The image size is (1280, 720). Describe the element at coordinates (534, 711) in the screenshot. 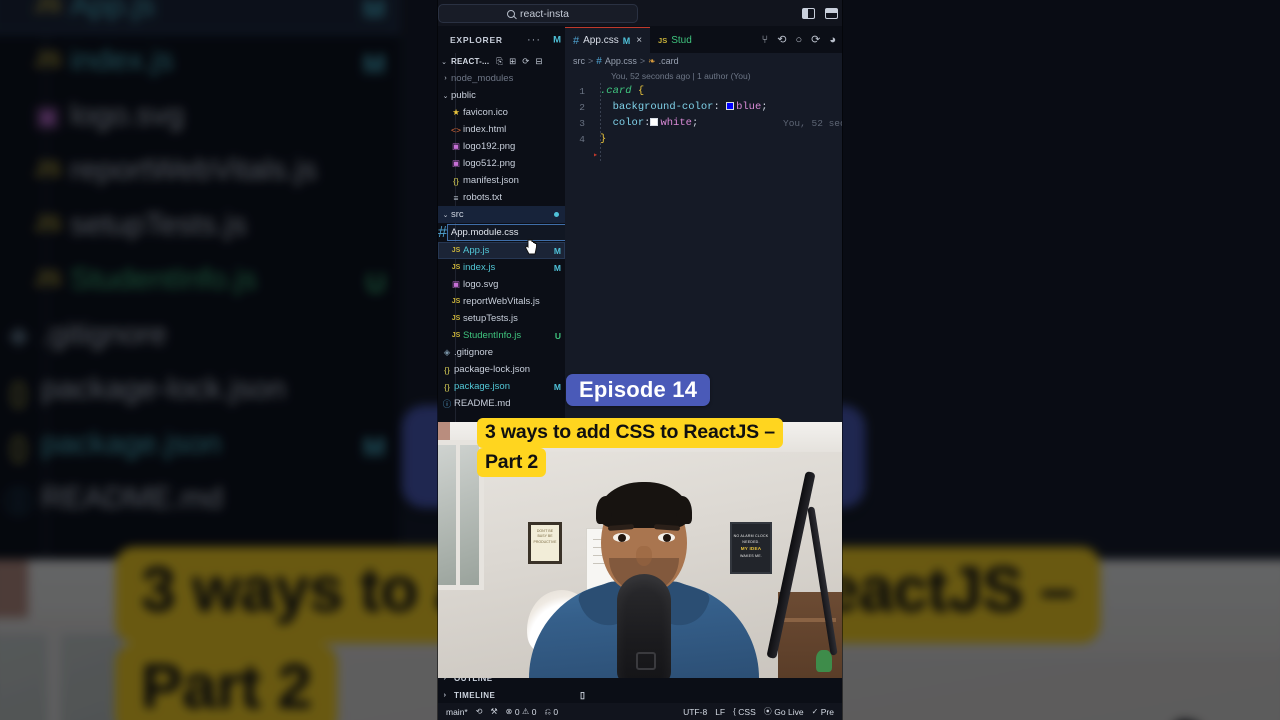

I see `warning-count: 0` at that location.